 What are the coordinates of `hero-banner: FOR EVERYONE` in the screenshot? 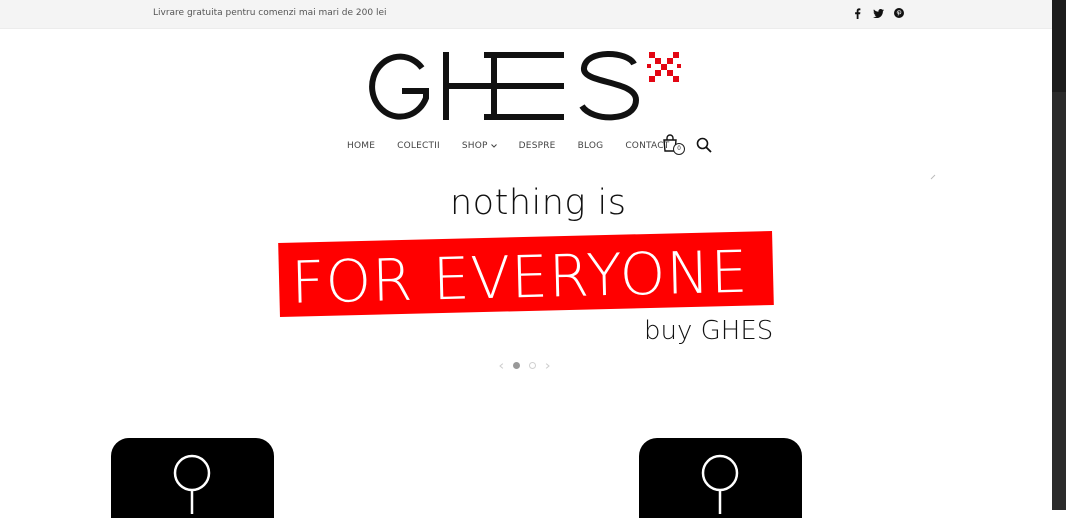 It's located at (526, 274).